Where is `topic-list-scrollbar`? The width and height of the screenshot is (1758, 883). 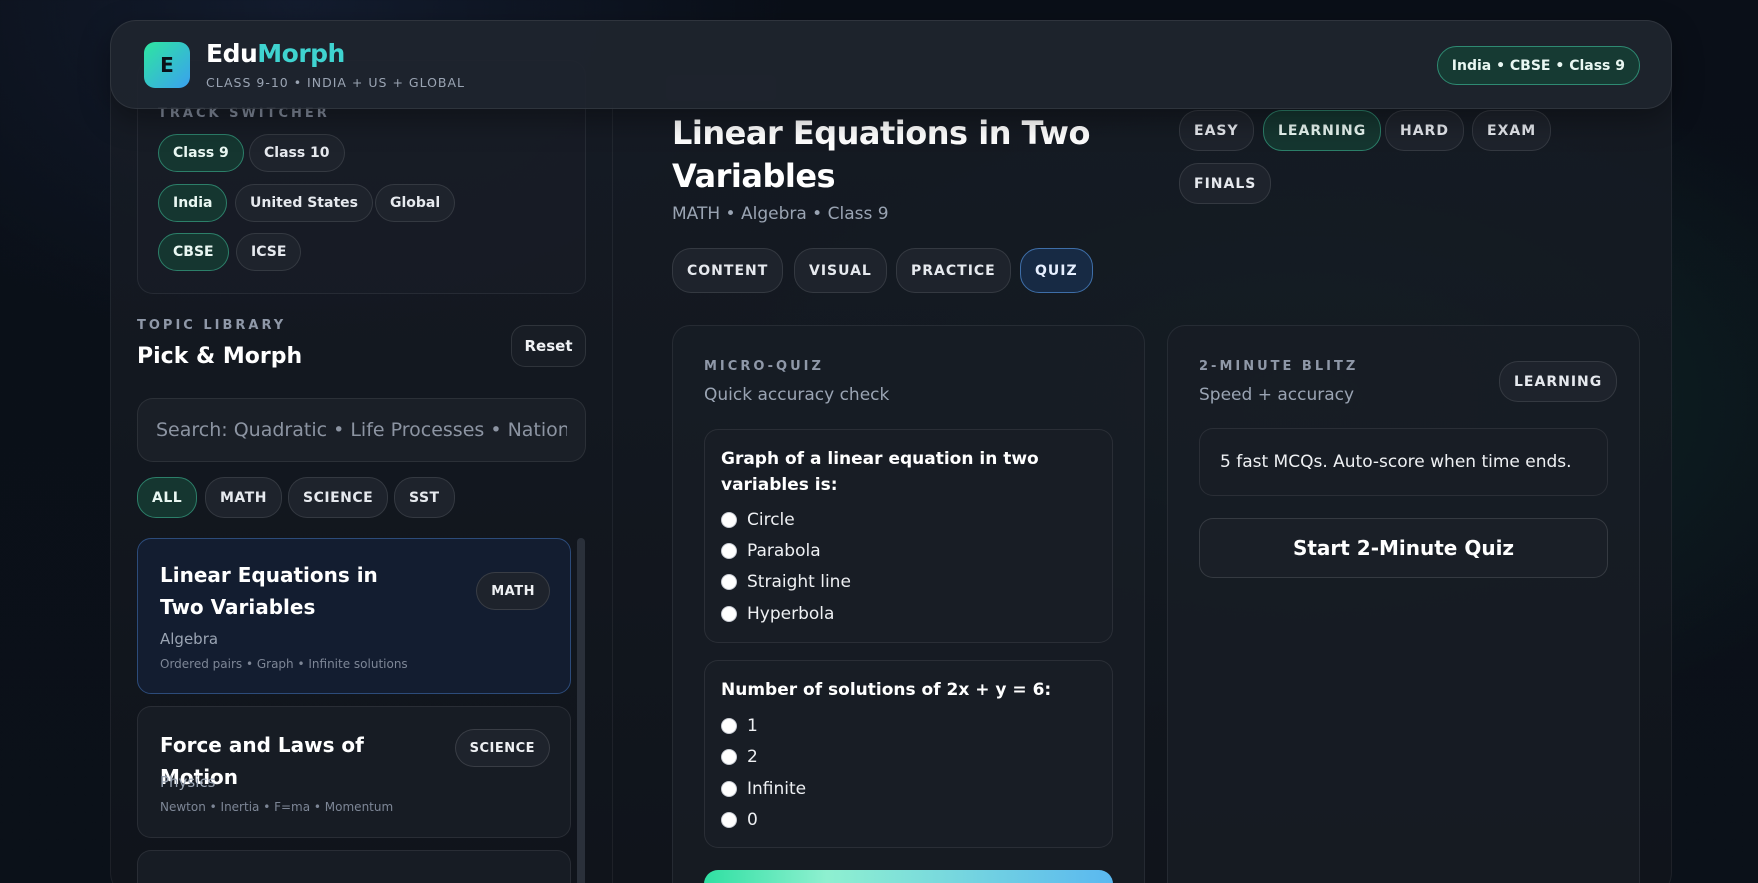 topic-list-scrollbar is located at coordinates (581, 710).